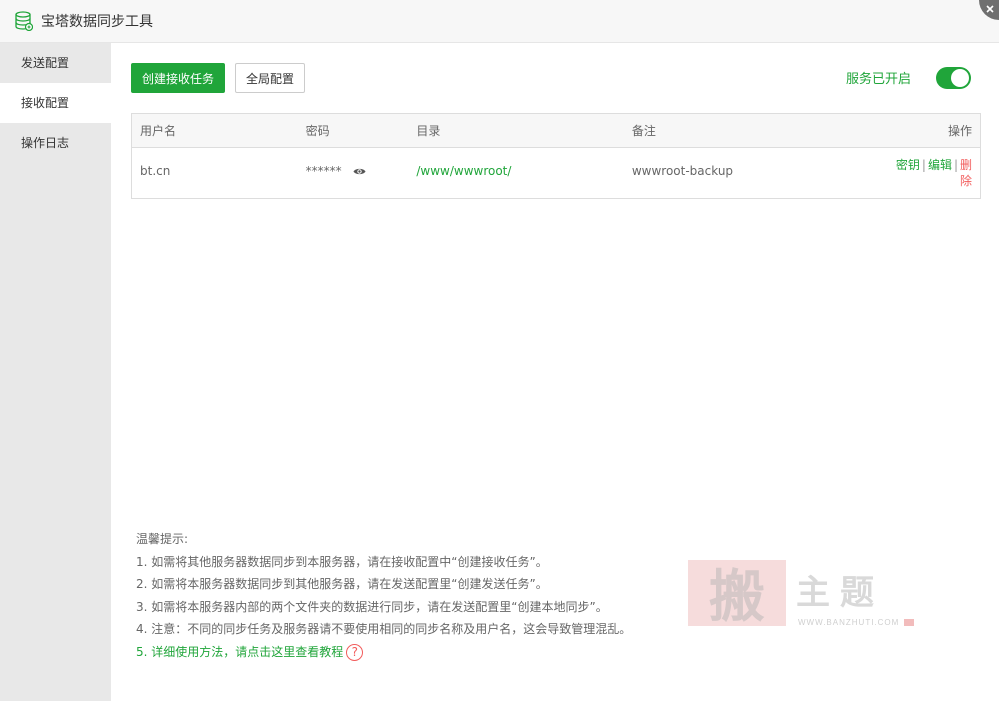 The height and width of the screenshot is (701, 999). Describe the element at coordinates (940, 165) in the screenshot. I see `edit-action-link: 编辑` at that location.